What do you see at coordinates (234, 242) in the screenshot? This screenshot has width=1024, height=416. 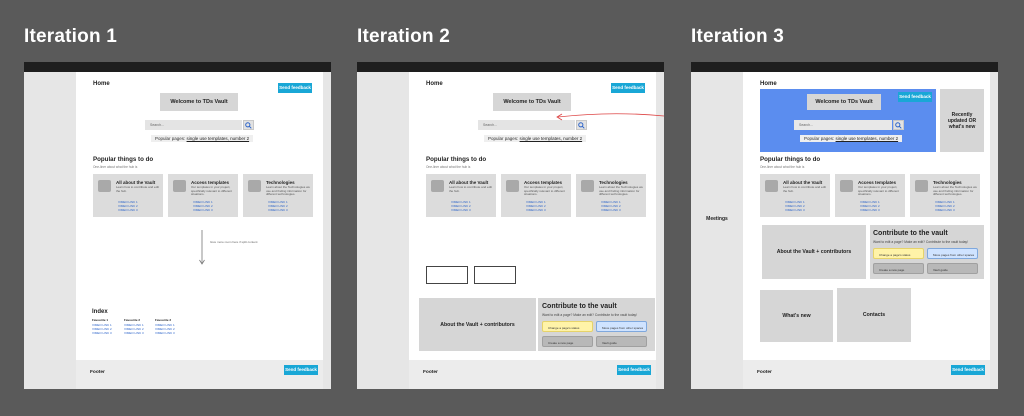 I see `scroll-note: Give more room here if split content` at bounding box center [234, 242].